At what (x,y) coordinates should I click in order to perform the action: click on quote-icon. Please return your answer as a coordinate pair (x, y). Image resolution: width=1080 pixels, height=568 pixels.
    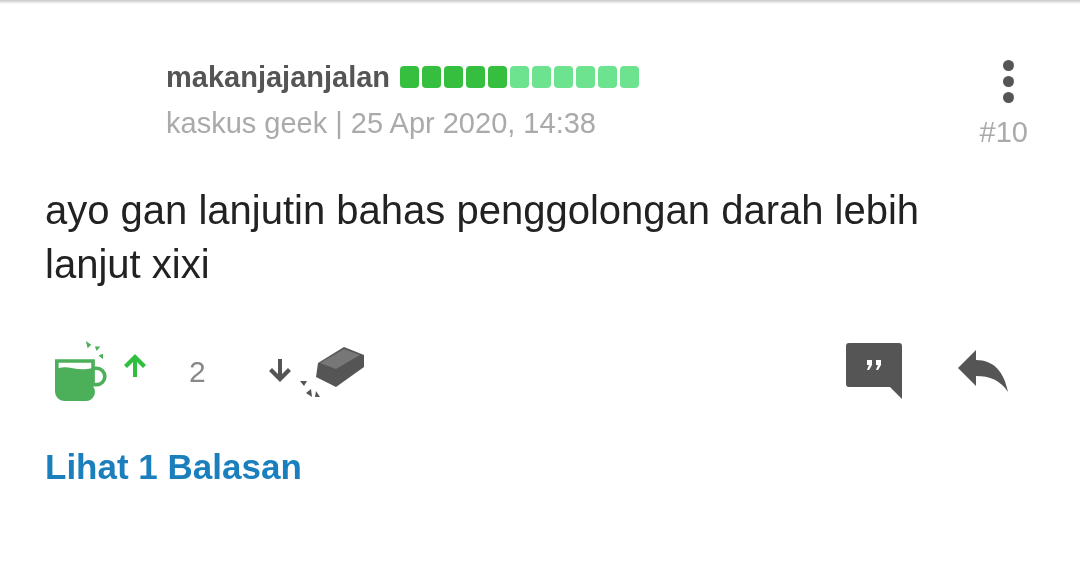
    Looking at the image, I should click on (874, 371).